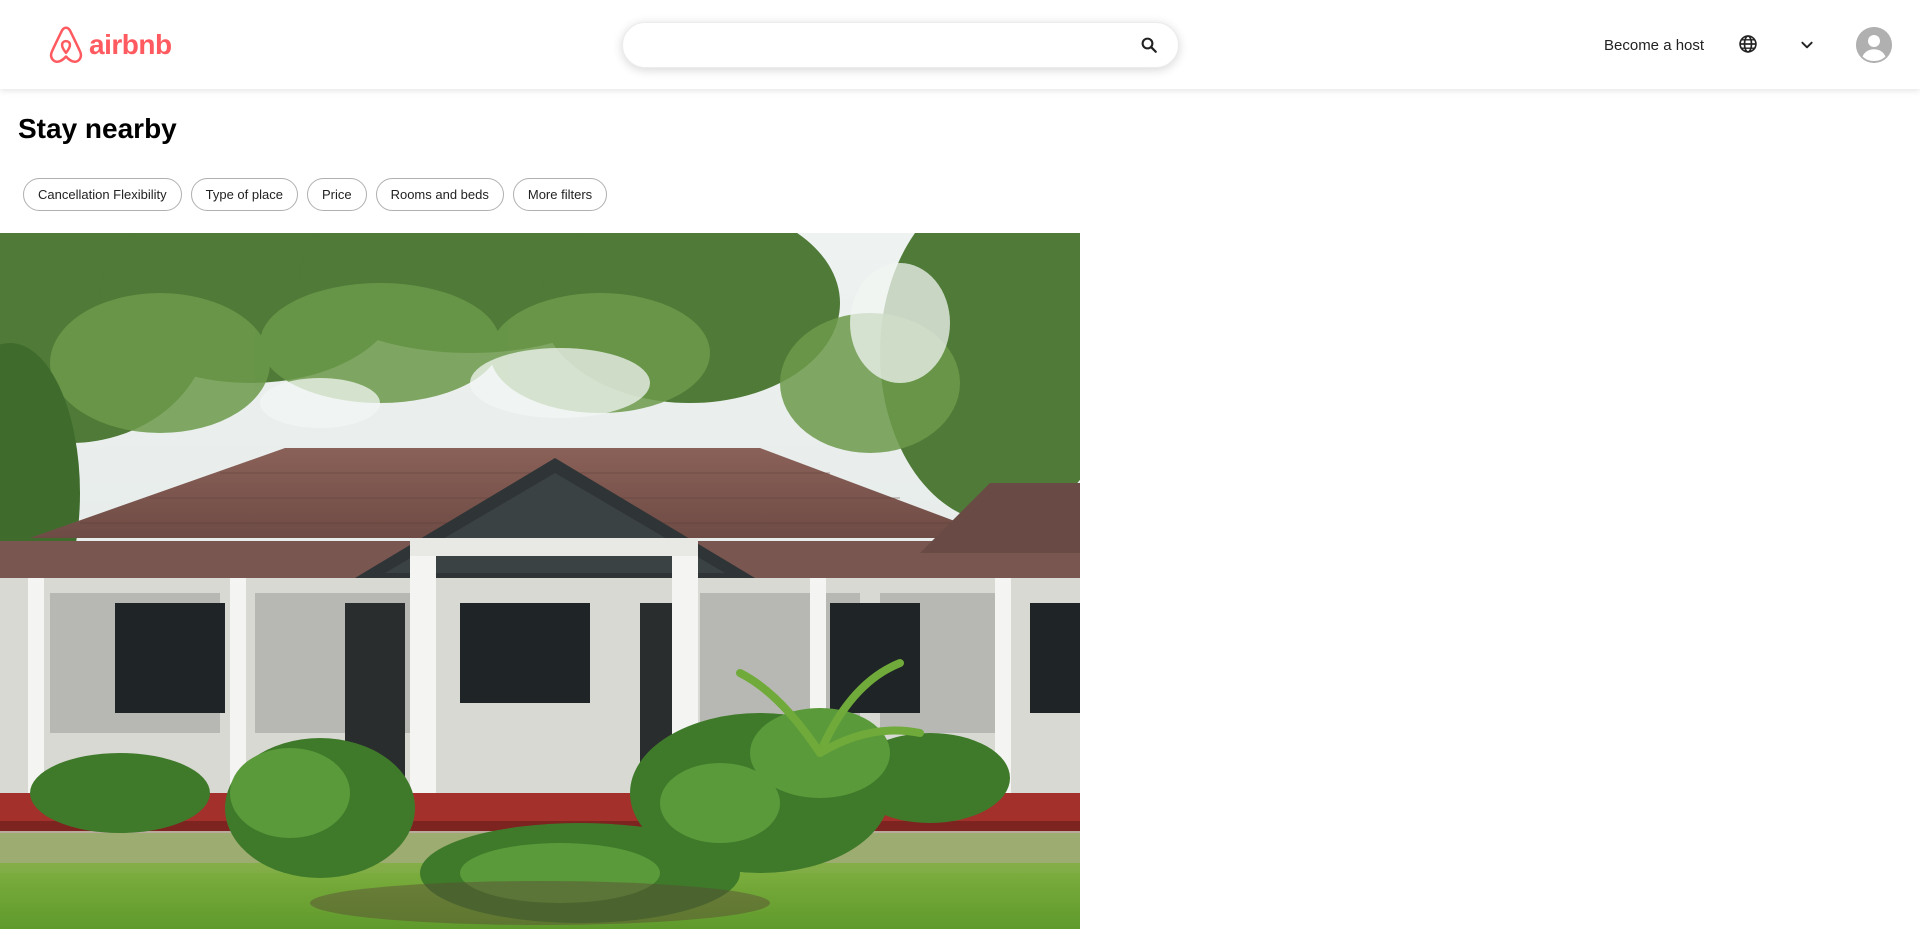  I want to click on search-input, so click(880, 45).